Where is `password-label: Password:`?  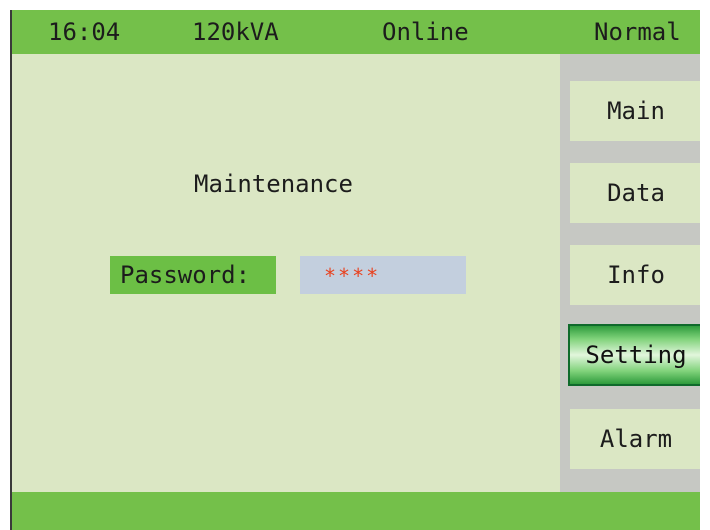 password-label: Password: is located at coordinates (193, 275).